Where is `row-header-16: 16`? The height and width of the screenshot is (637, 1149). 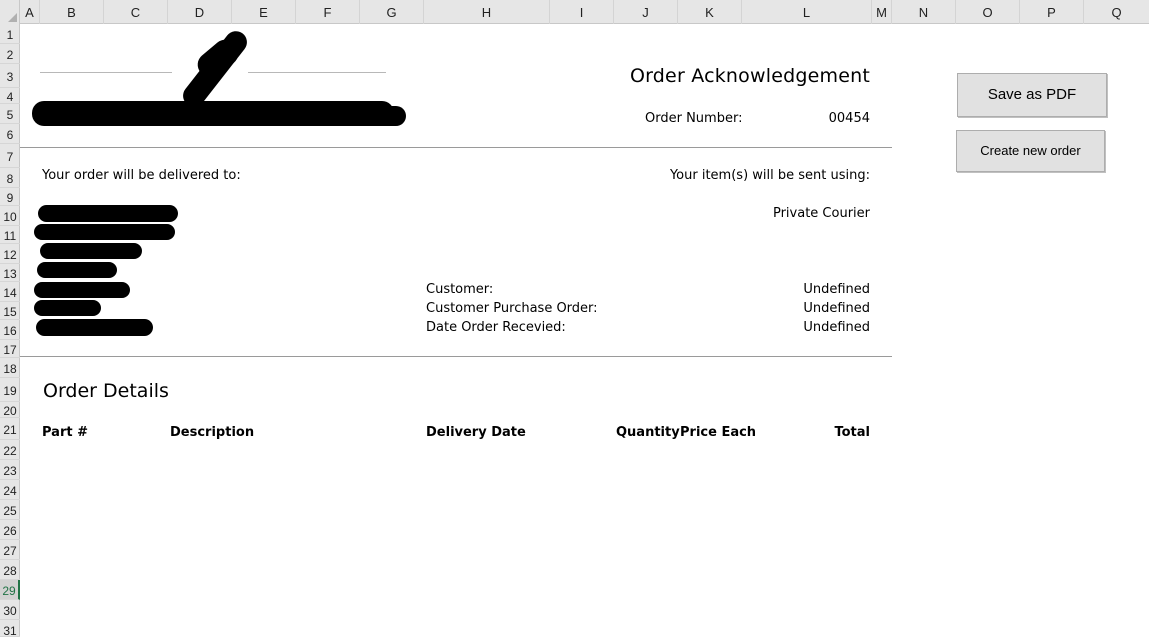 row-header-16: 16 is located at coordinates (10, 330).